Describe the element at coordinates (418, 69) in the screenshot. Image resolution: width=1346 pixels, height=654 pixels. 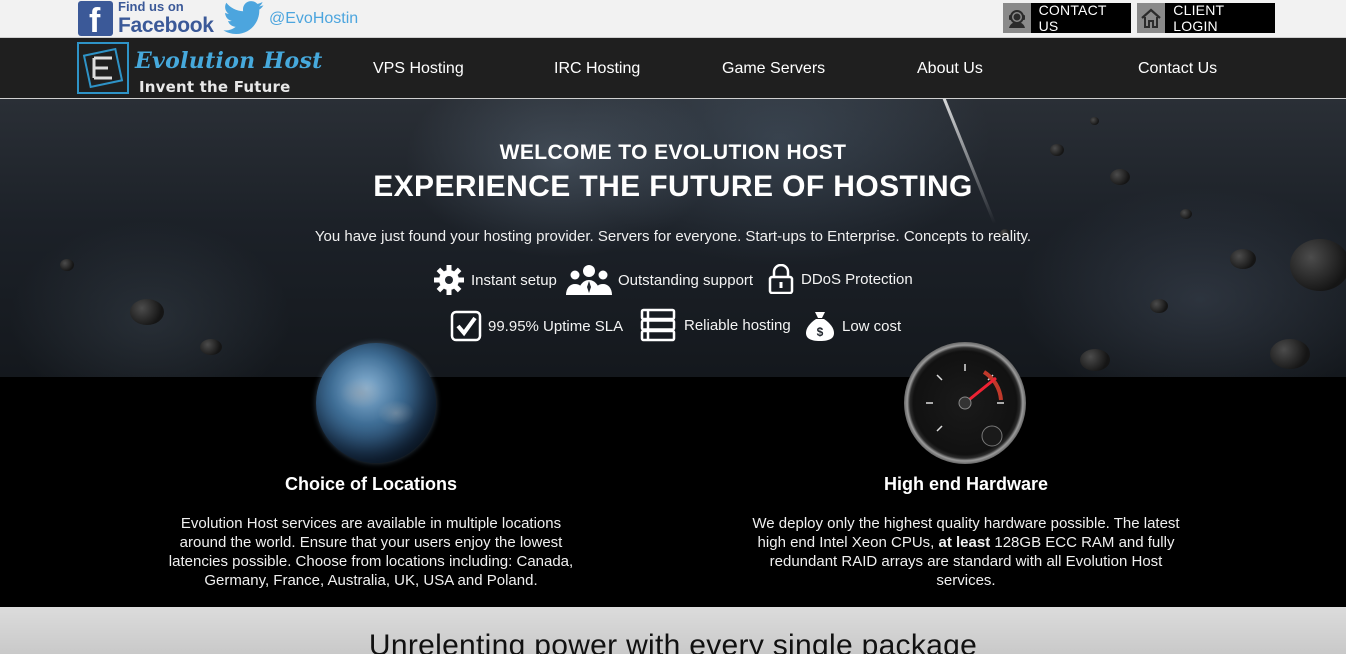
I see `nav-vps-hosting: VPS Hosting` at that location.